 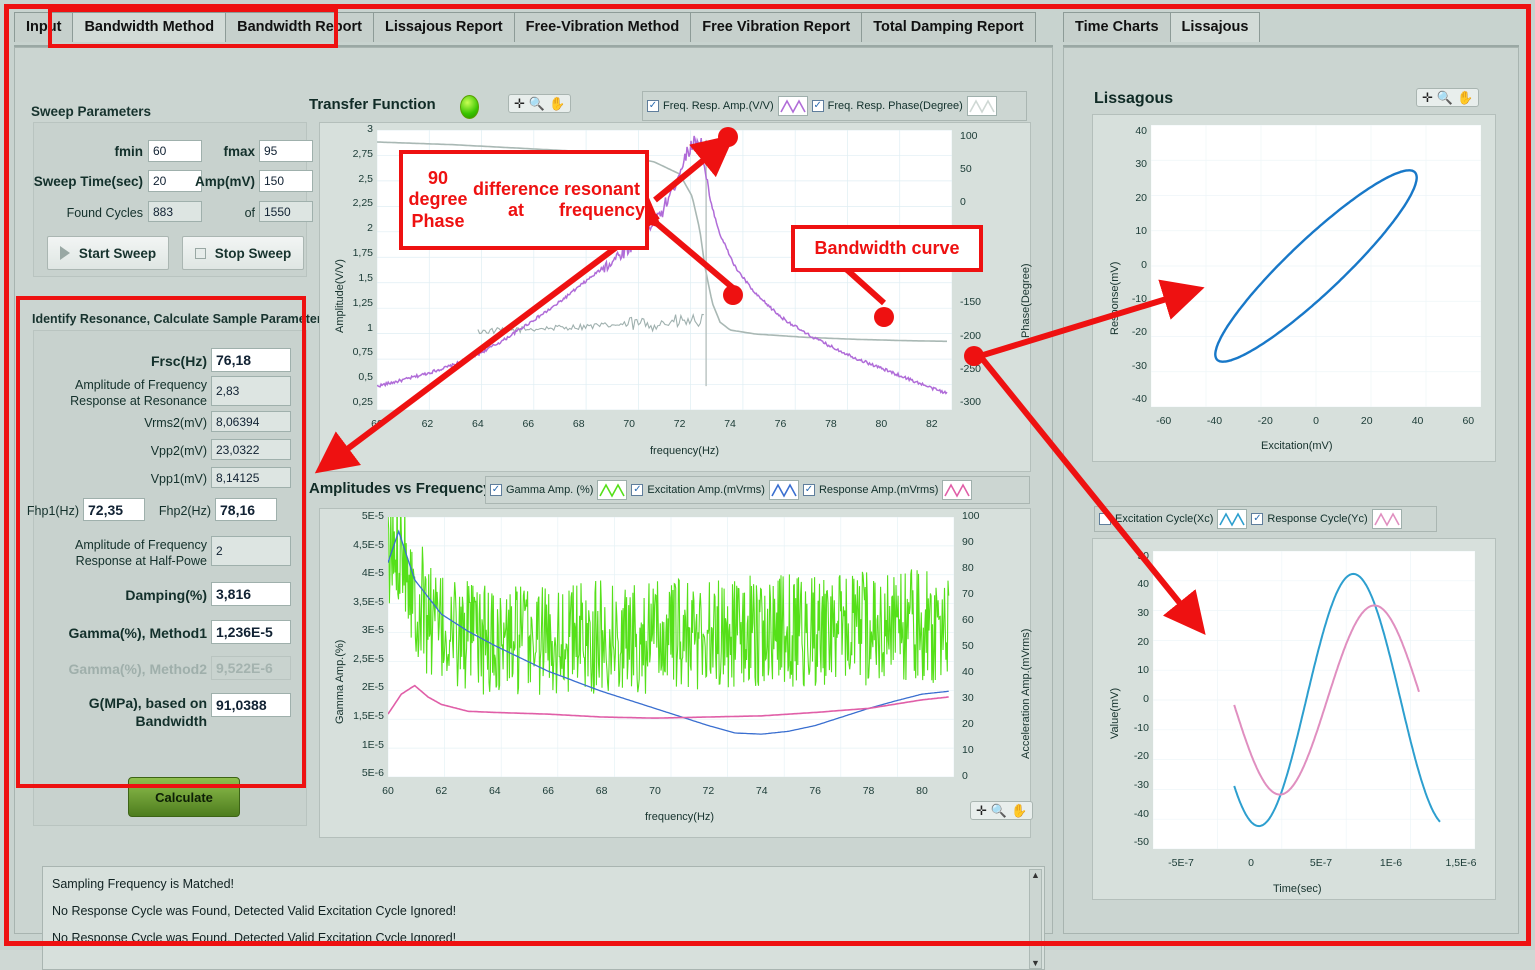 I want to click on cycles-ylabel: Value(mV), so click(x=1115, y=713).